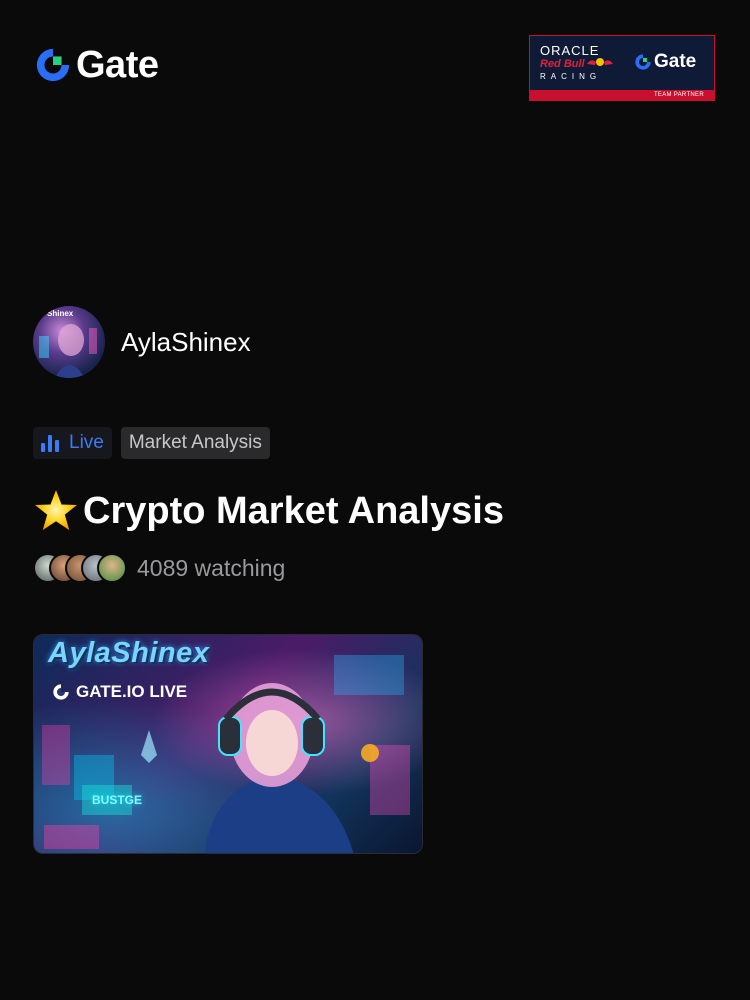 This screenshot has width=750, height=1000. What do you see at coordinates (622, 95) in the screenshot?
I see `partner-strip: TEAM PARTNER` at bounding box center [622, 95].